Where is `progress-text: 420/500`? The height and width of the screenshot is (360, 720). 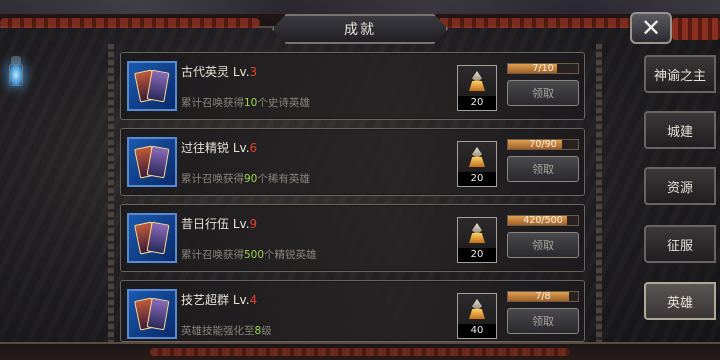 progress-text: 420/500 is located at coordinates (543, 220).